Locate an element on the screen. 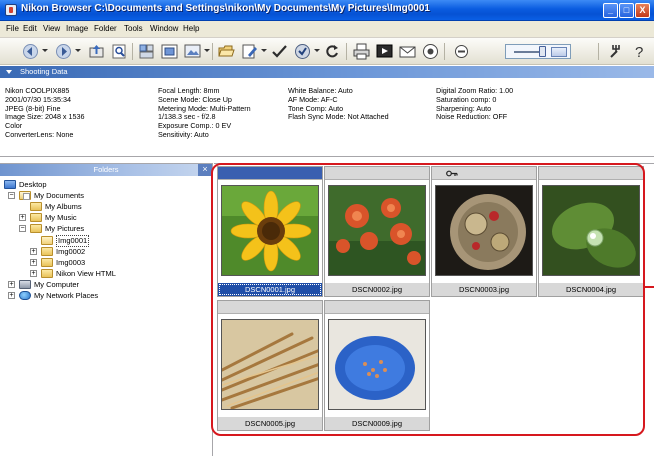 The height and width of the screenshot is (456, 654). sensitivity: Sensitivity: Auto is located at coordinates (183, 134).